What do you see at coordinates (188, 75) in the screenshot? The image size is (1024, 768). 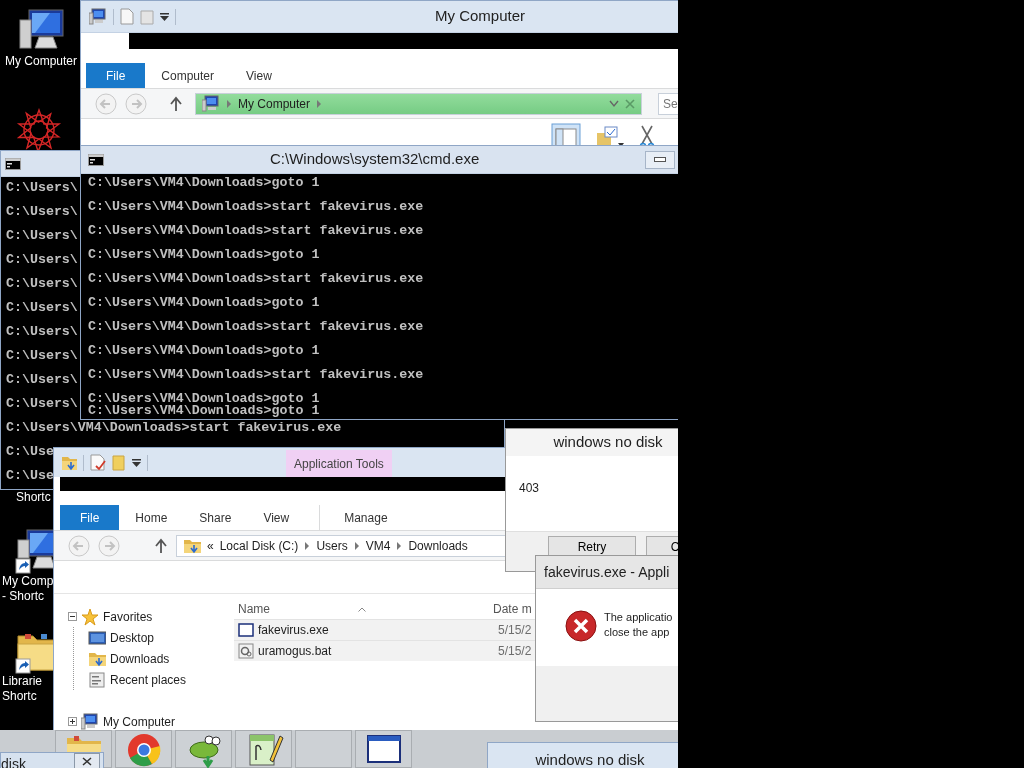 I see `ribbon-tab: Computer` at bounding box center [188, 75].